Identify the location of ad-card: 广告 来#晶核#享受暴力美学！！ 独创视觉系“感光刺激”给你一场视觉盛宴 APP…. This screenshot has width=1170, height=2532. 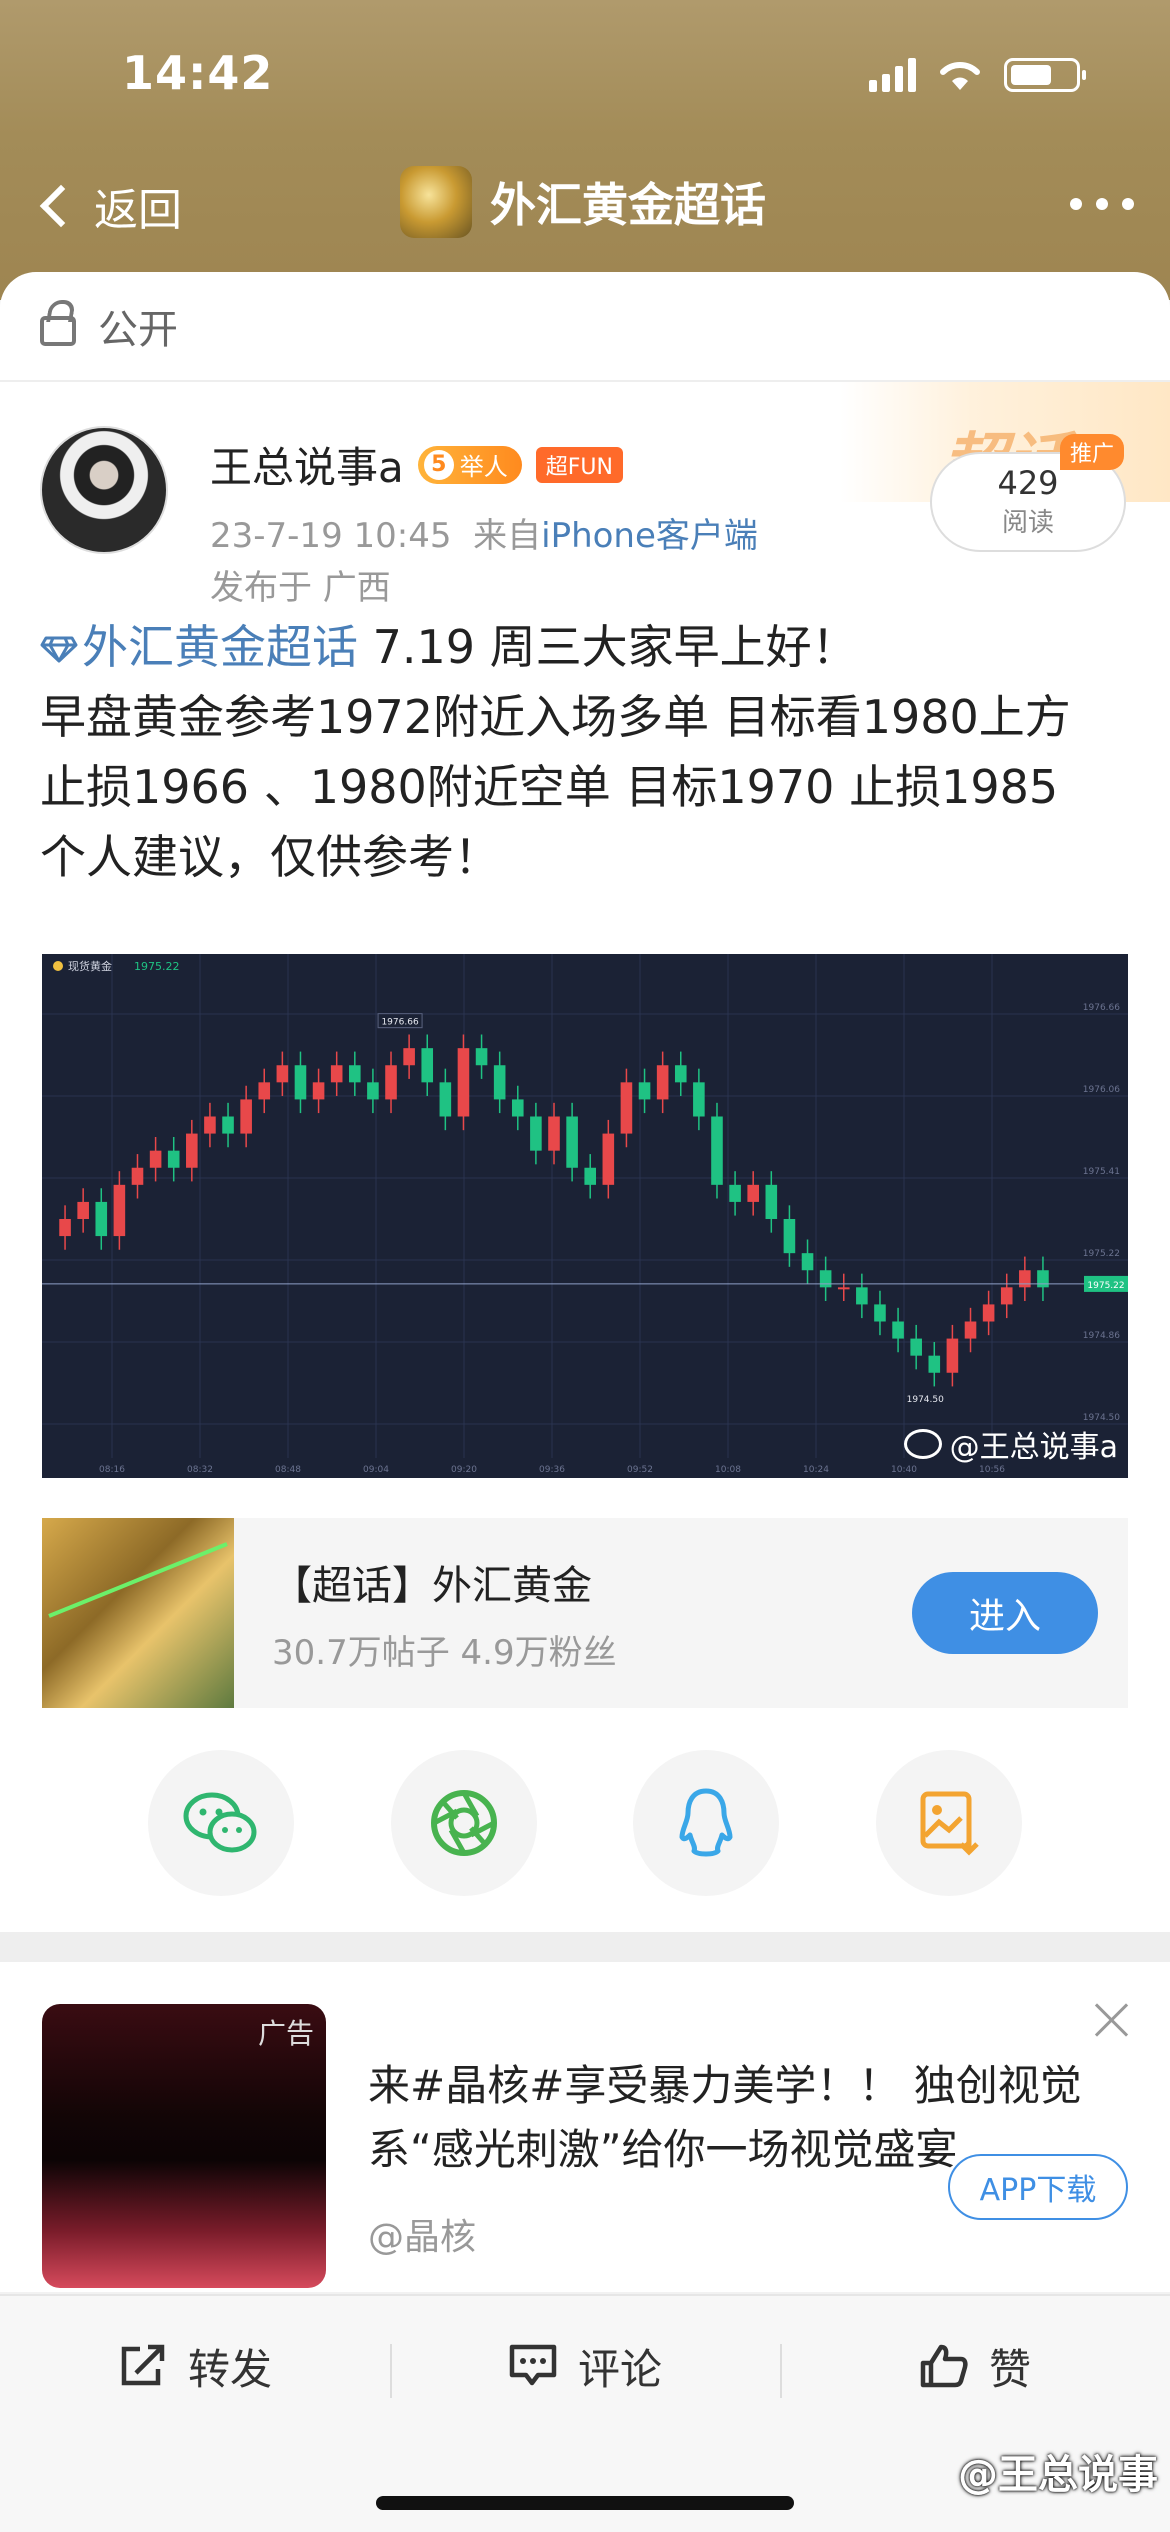
(585, 2127).